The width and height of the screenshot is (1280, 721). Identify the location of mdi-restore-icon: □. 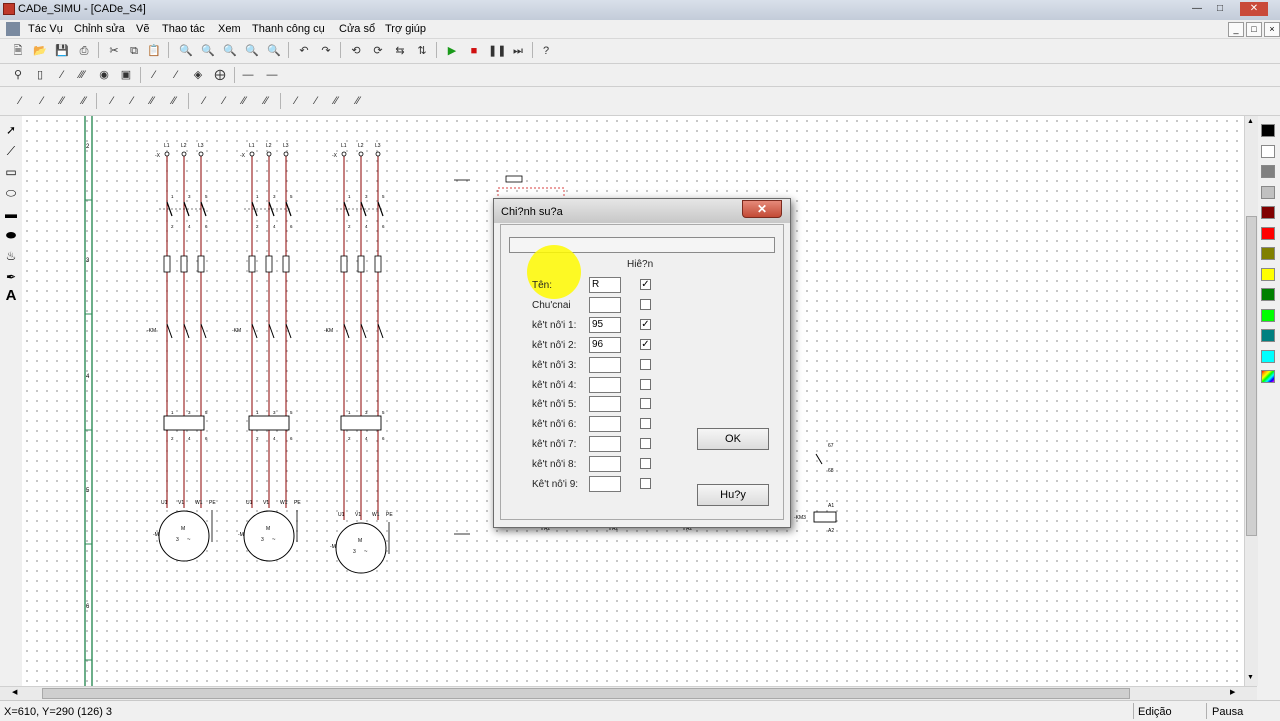
(1254, 29).